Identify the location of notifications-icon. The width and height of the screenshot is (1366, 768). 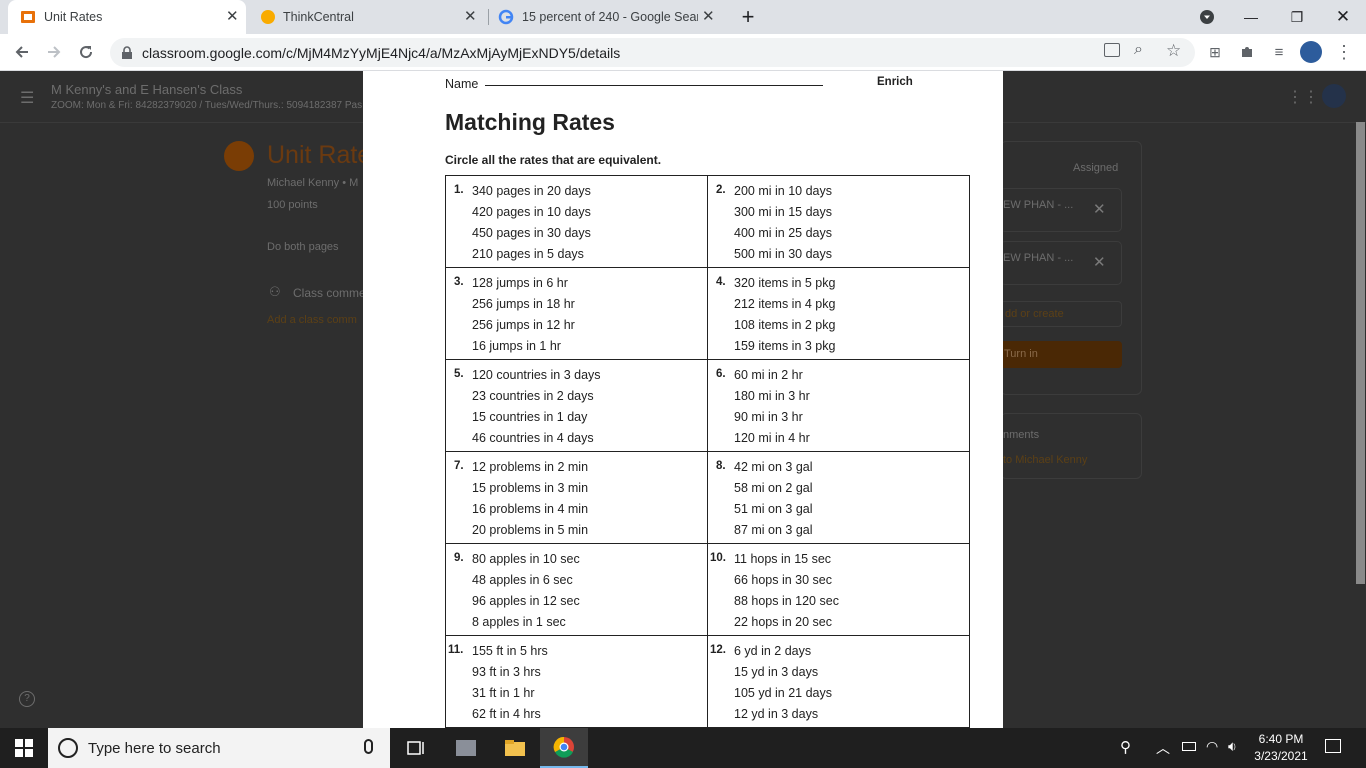
(1333, 746).